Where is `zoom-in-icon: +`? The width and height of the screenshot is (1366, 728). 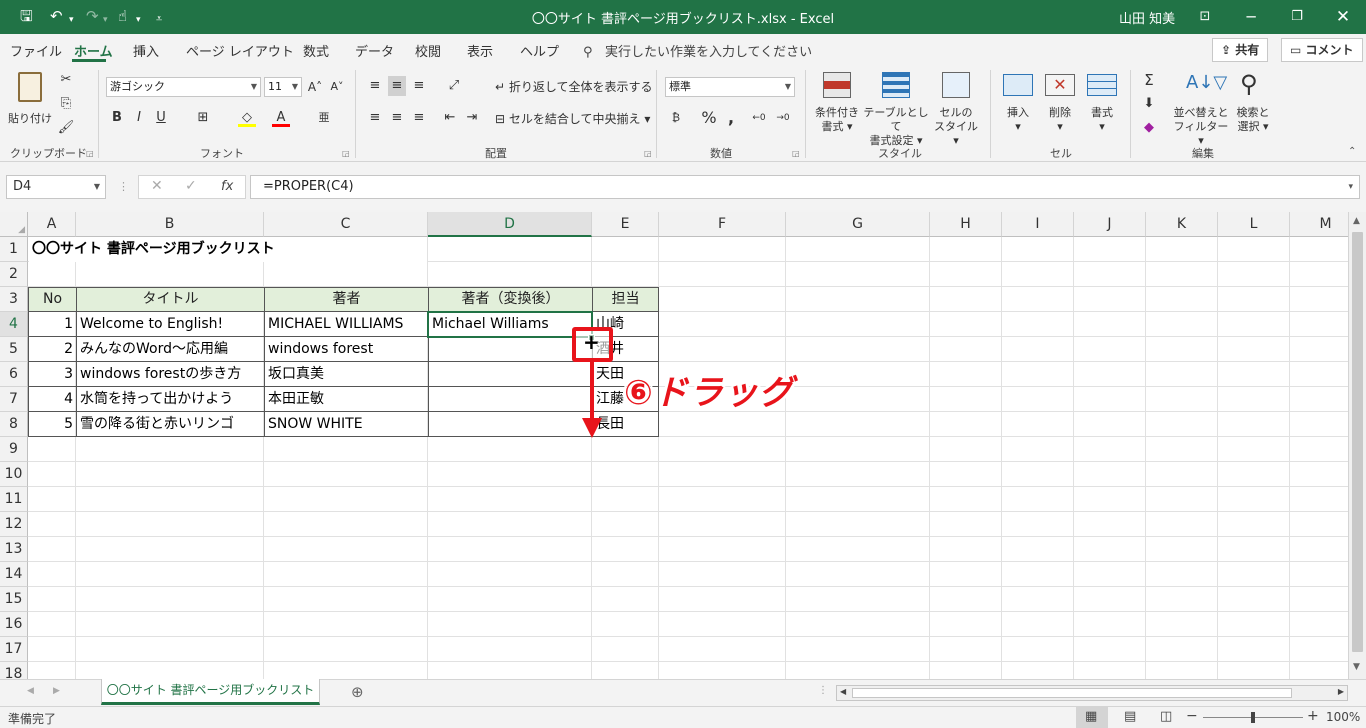
zoom-in-icon: + is located at coordinates (1313, 716).